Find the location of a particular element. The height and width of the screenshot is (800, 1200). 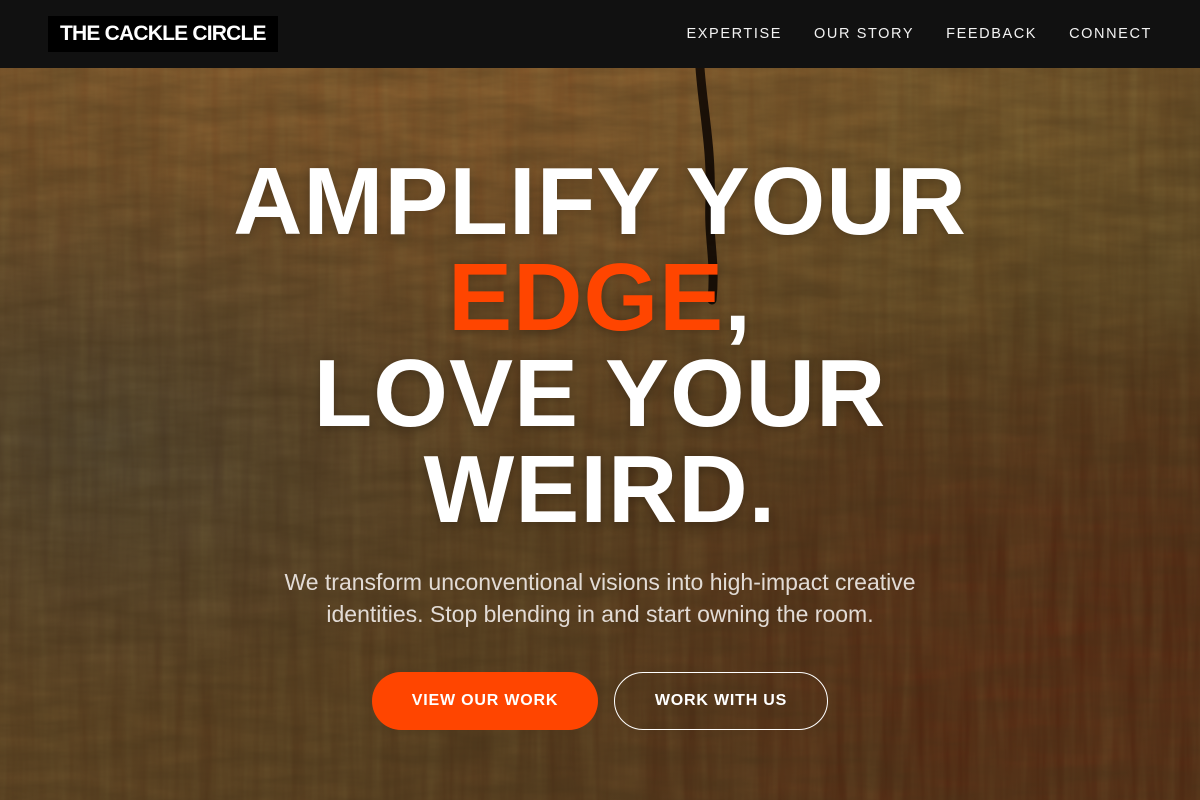

nav-links: EXPERTISE OUR STORY FEEDBACK CONNECT is located at coordinates (919, 34).